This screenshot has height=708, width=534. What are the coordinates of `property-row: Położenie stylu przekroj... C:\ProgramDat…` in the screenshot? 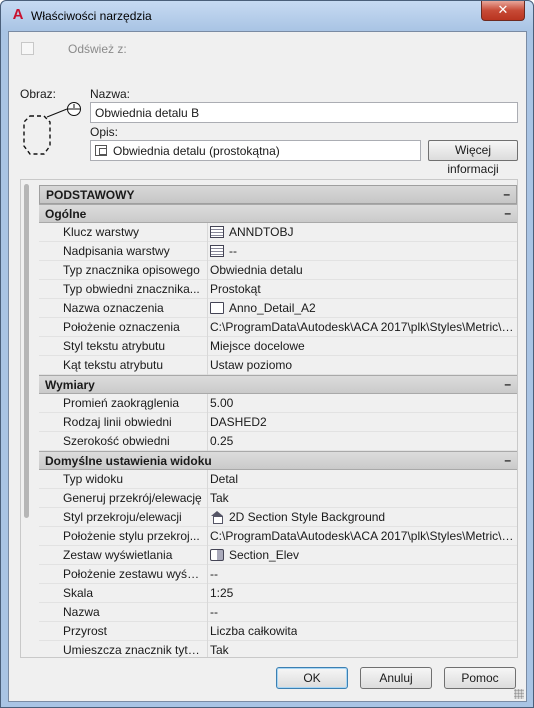 It's located at (278, 536).